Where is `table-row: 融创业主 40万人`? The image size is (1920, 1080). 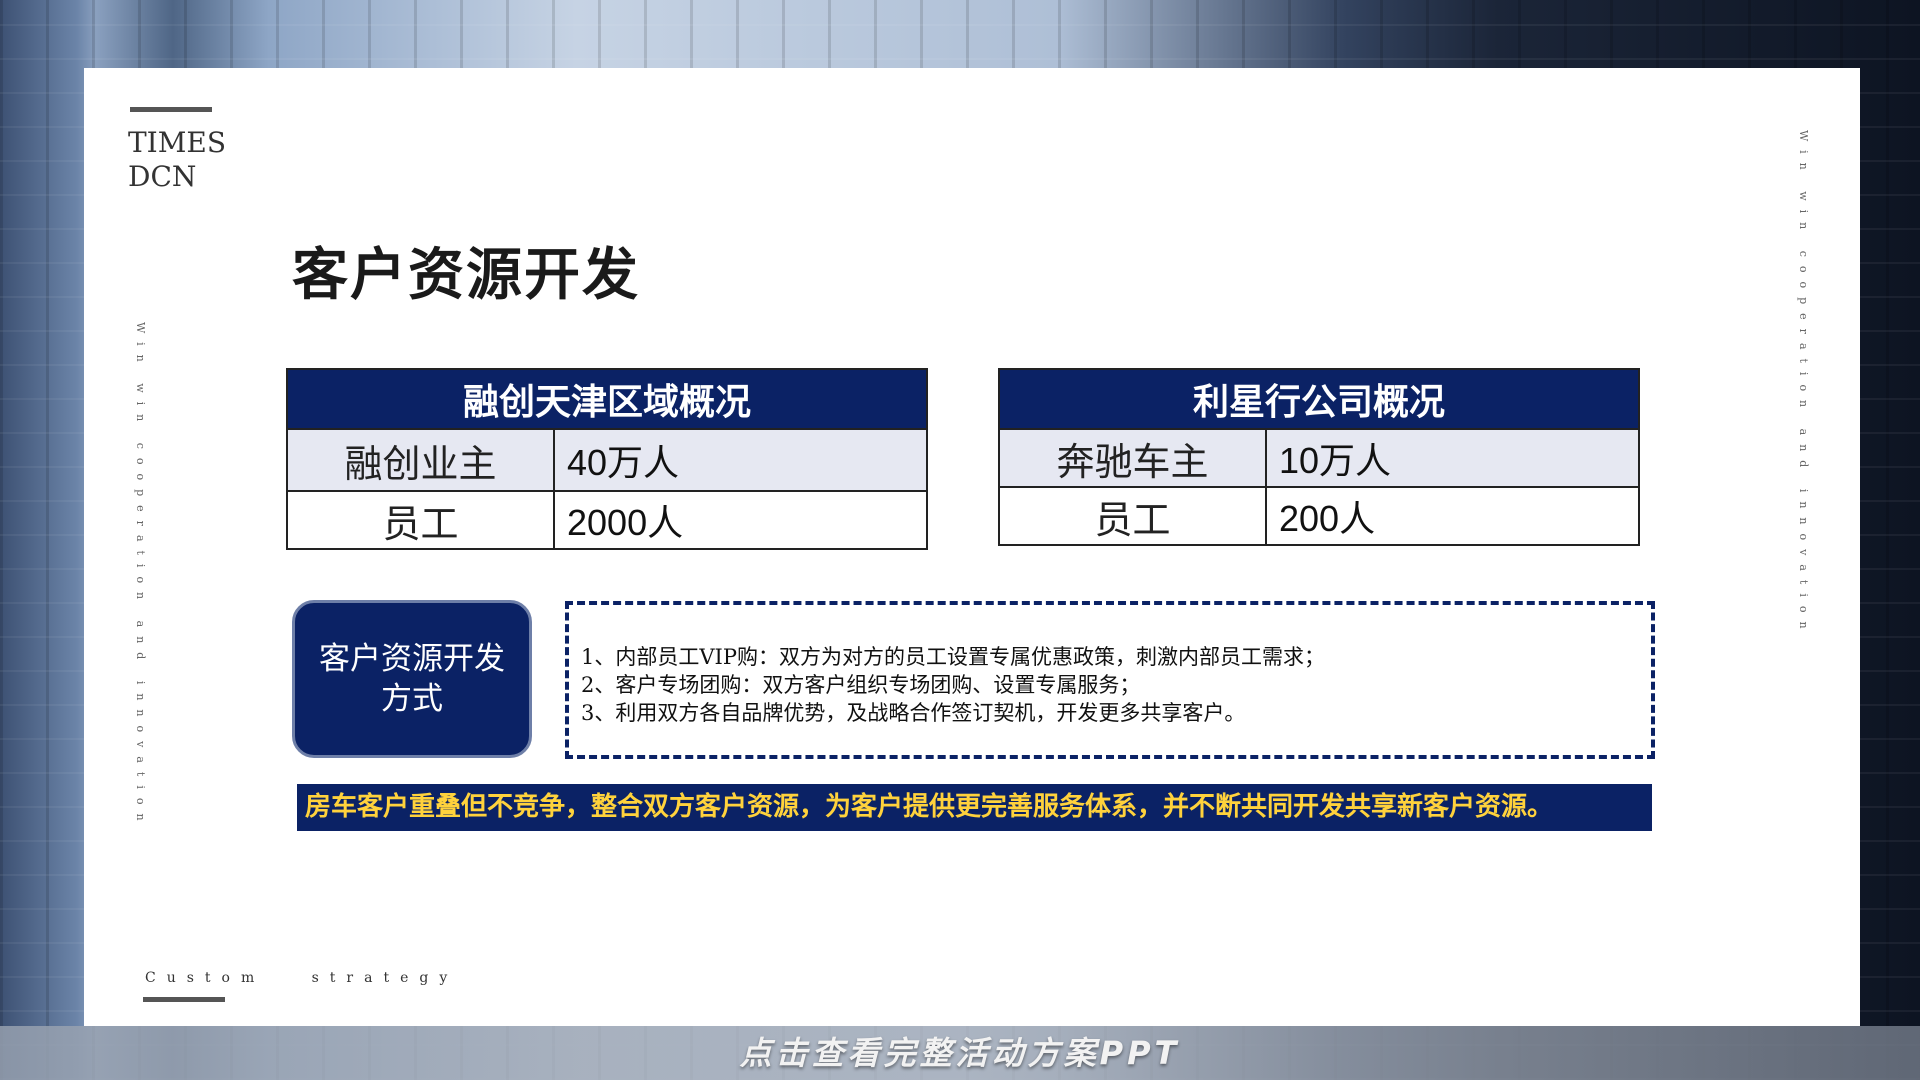 table-row: 融创业主 40万人 is located at coordinates (607, 460).